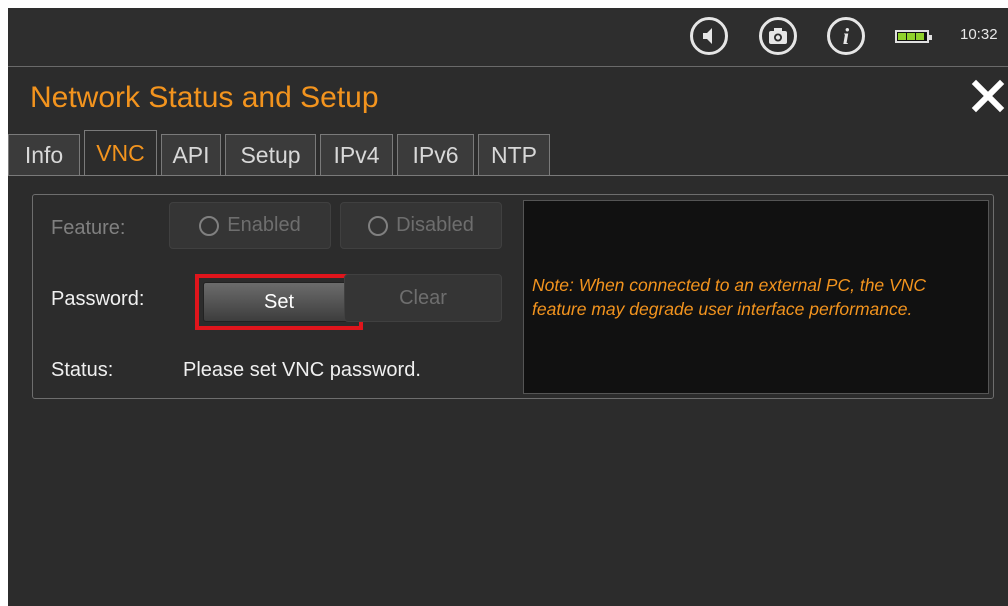 Image resolution: width=1008 pixels, height=606 pixels. I want to click on feature-label: Feature:, so click(88, 228).